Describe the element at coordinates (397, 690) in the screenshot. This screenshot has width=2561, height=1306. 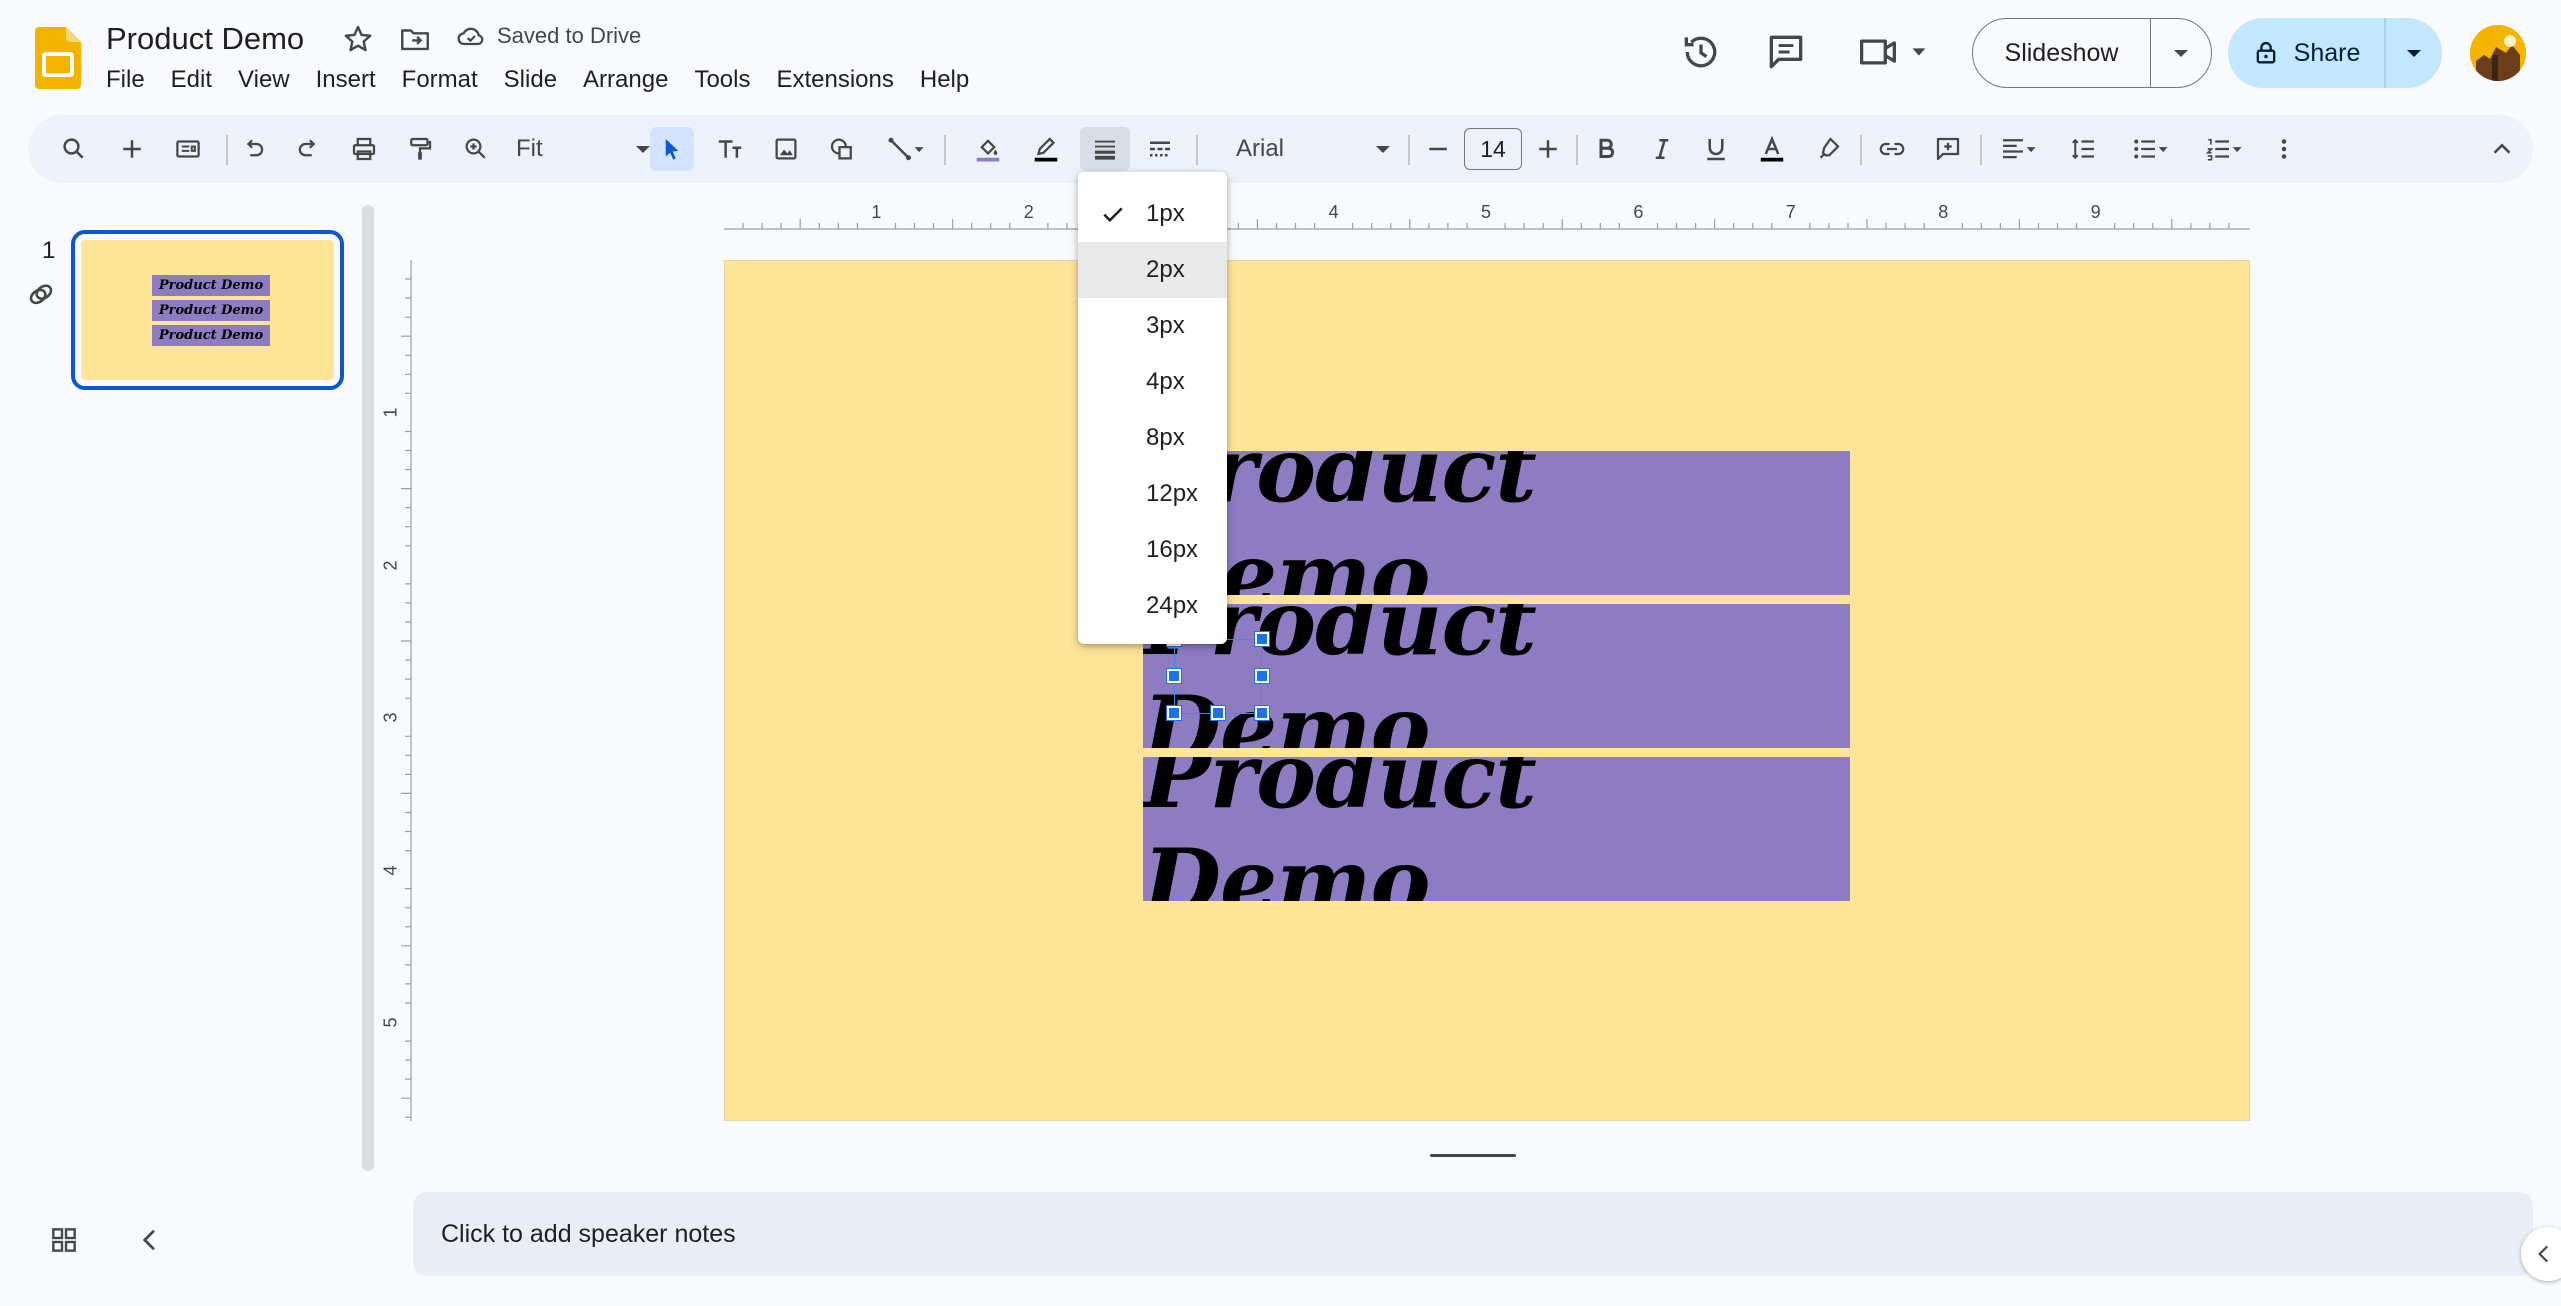
I see `vertical-ruler` at that location.